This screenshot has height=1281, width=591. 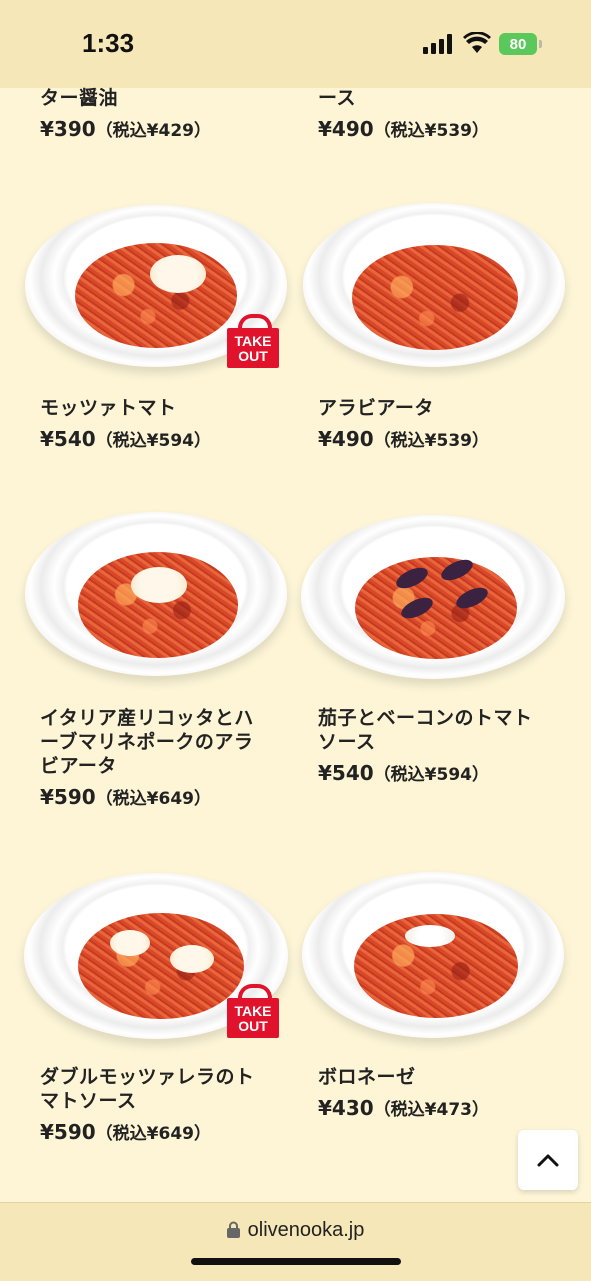 I want to click on menu-item-price: ¥430（税込¥473）, so click(x=438, y=1109).